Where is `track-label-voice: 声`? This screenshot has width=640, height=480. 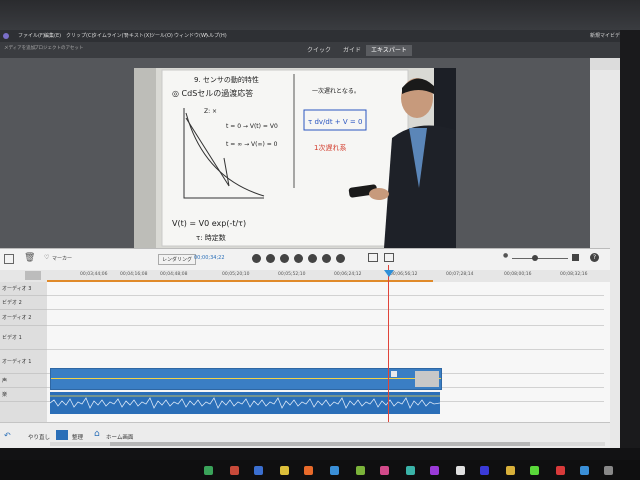 track-label-voice: 声 is located at coordinates (23, 381).